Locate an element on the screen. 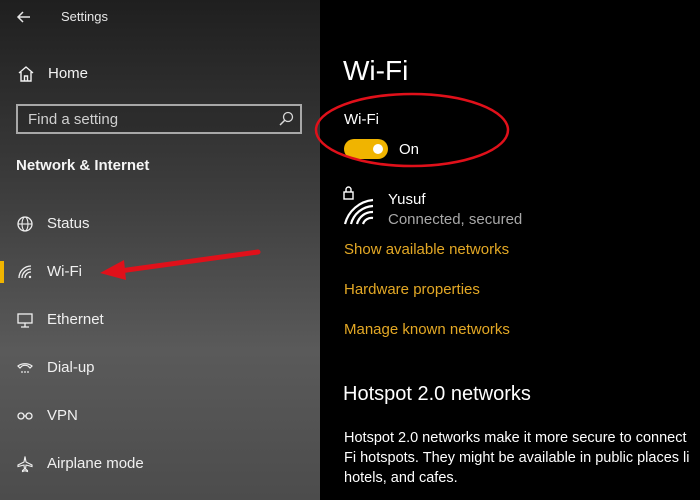  show-available-networks-link: Show available networks is located at coordinates (426, 249).